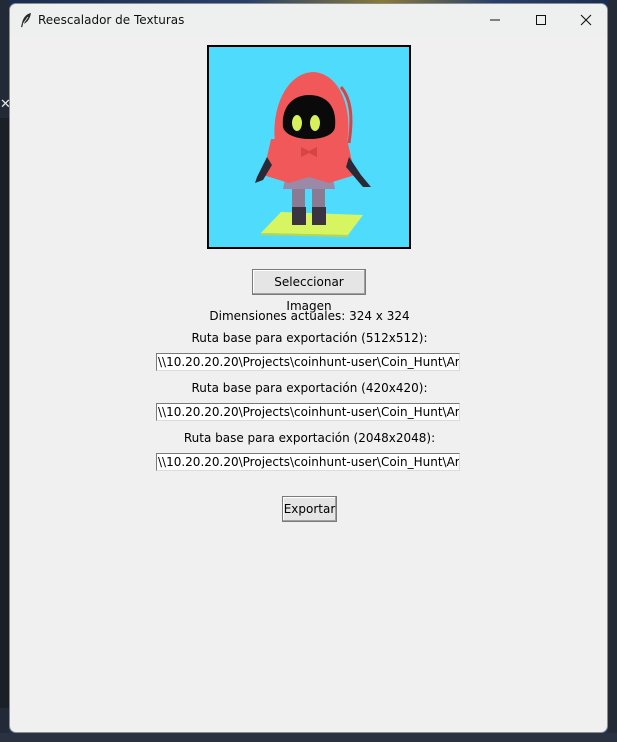 This screenshot has height=742, width=617. I want to click on dimensions-label: Dimensiones actuales: 324 x 324, so click(309, 316).